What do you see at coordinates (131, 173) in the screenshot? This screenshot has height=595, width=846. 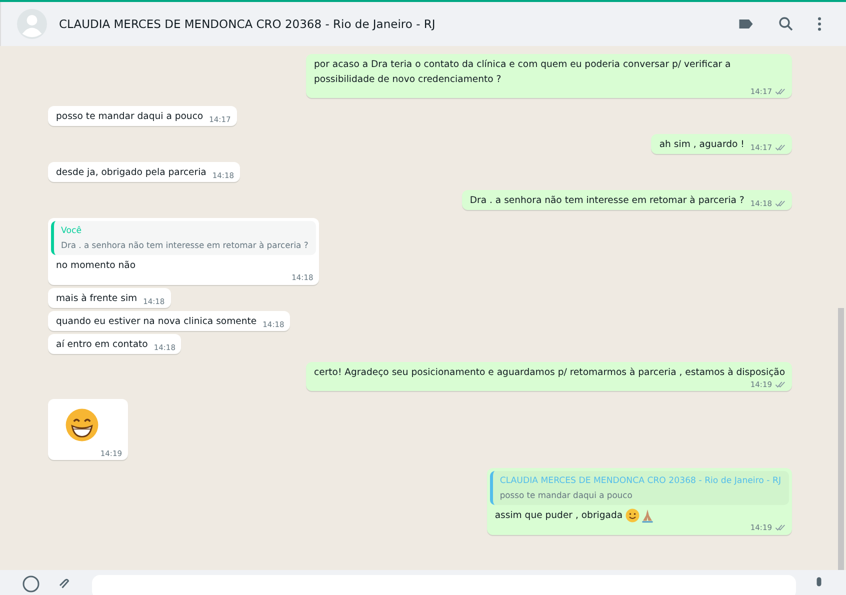 I see `message-text: desde ja, obrigado pela parceria` at bounding box center [131, 173].